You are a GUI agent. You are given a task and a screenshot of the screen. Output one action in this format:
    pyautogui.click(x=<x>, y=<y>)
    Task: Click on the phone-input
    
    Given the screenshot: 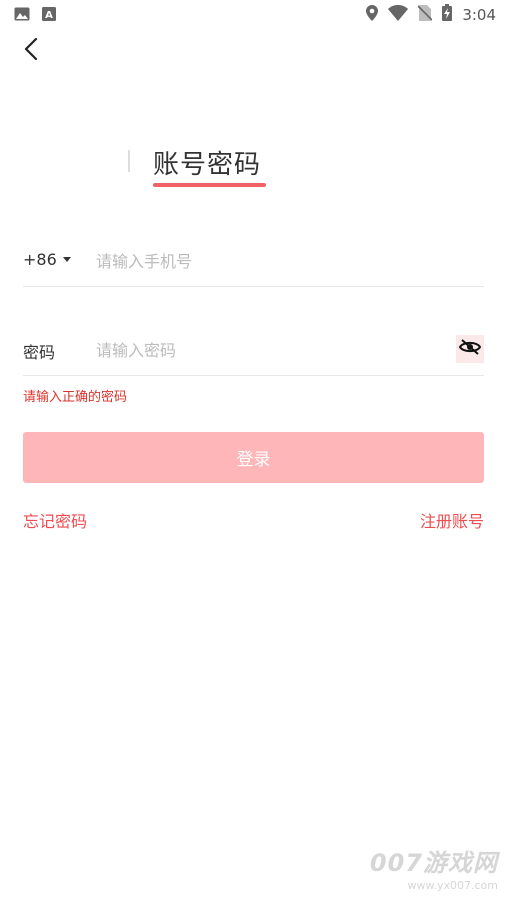 What is the action you would take?
    pyautogui.click(x=276, y=261)
    